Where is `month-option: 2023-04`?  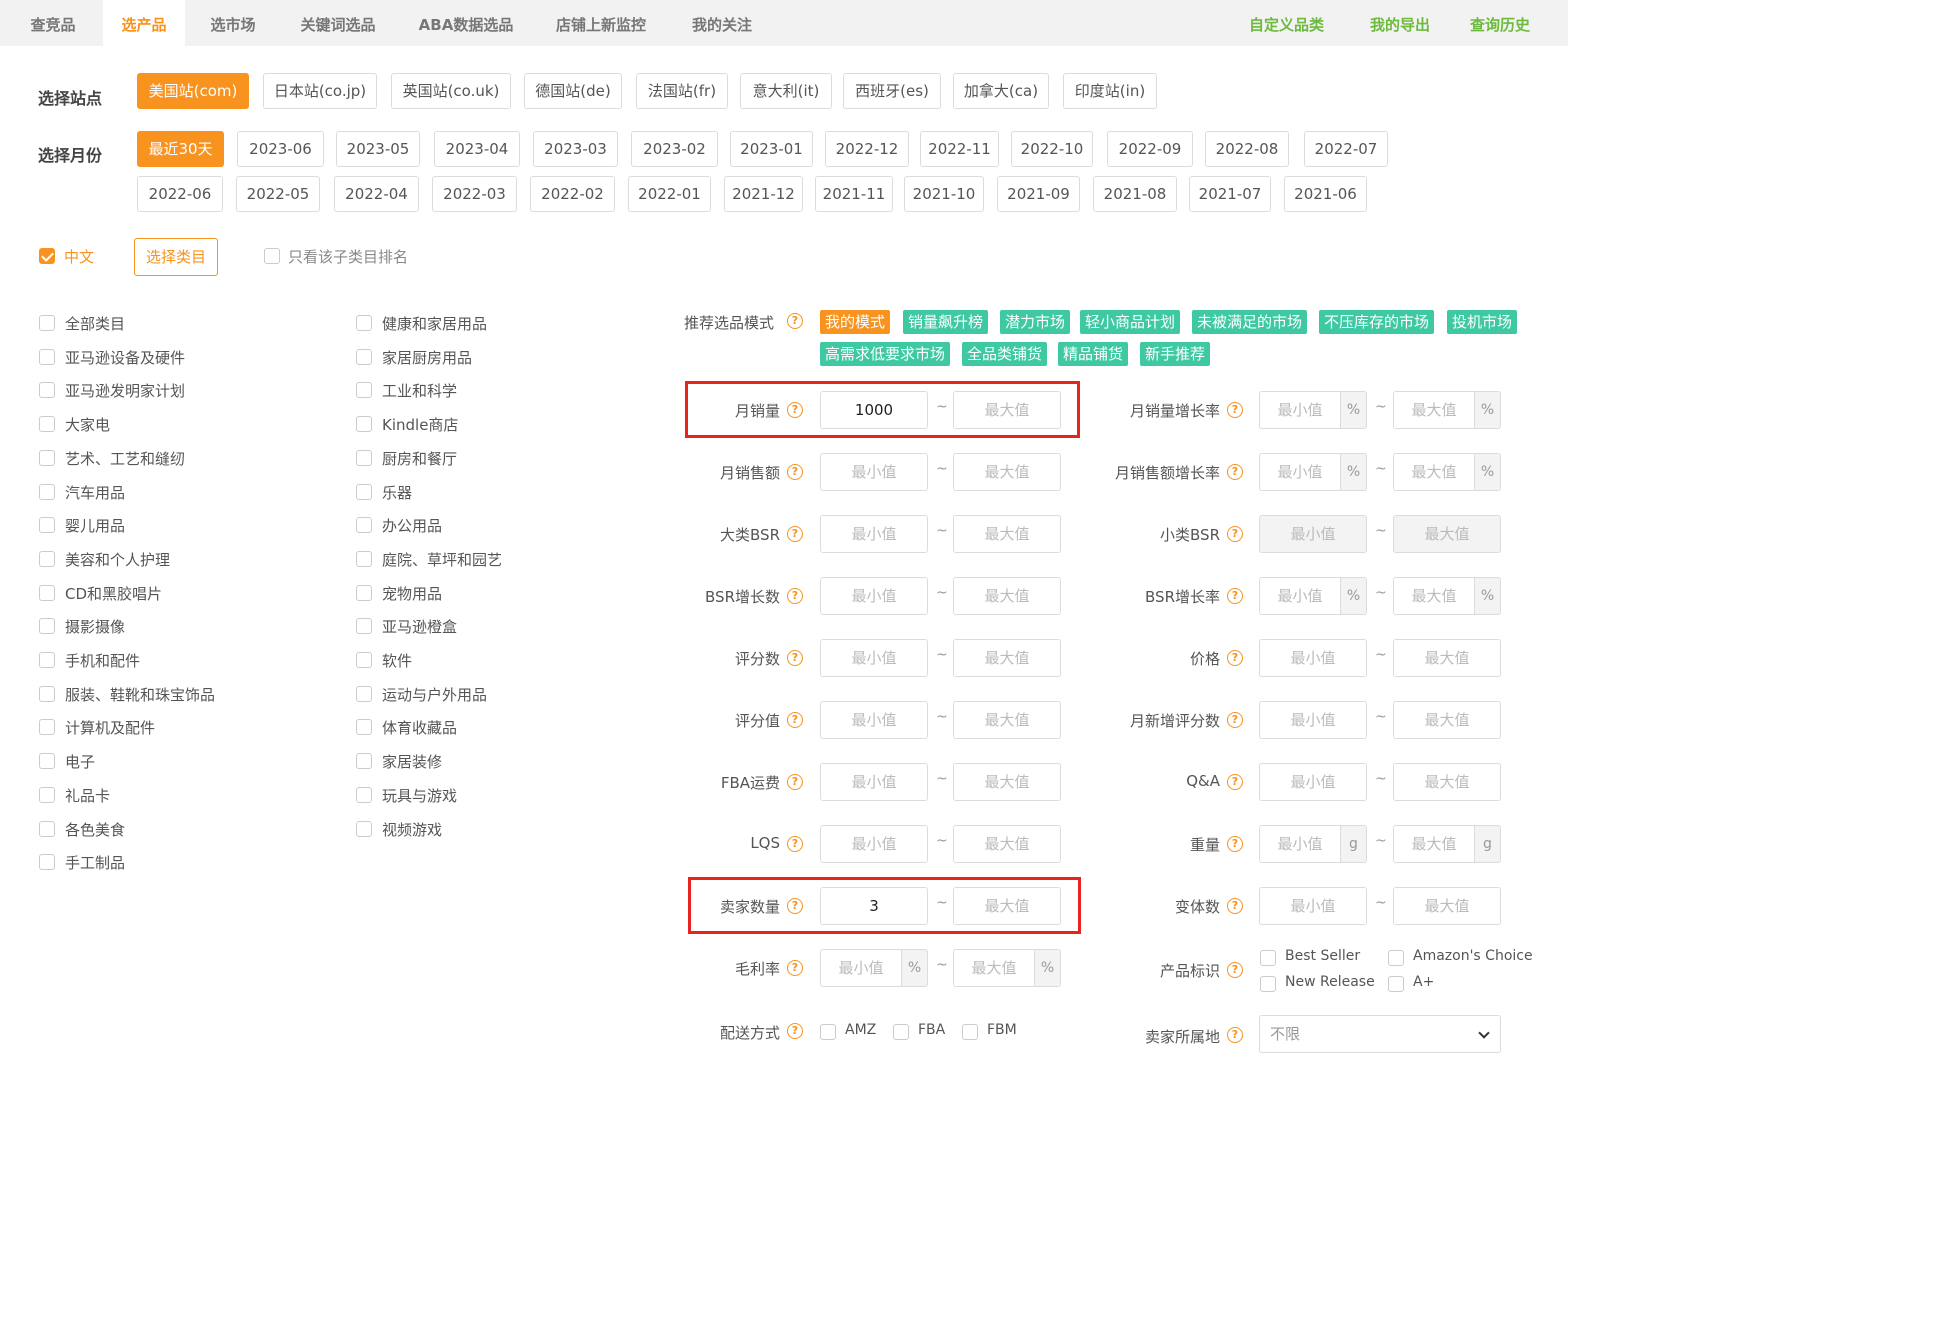 month-option: 2023-04 is located at coordinates (477, 149).